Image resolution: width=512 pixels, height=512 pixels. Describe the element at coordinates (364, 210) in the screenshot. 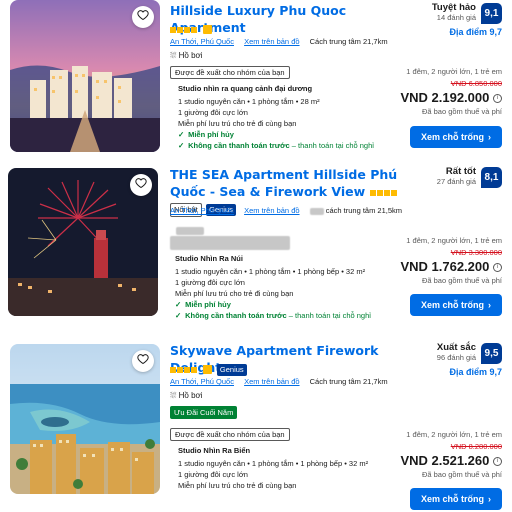

I see `distance-text: cách trung tâm 21,5km` at that location.